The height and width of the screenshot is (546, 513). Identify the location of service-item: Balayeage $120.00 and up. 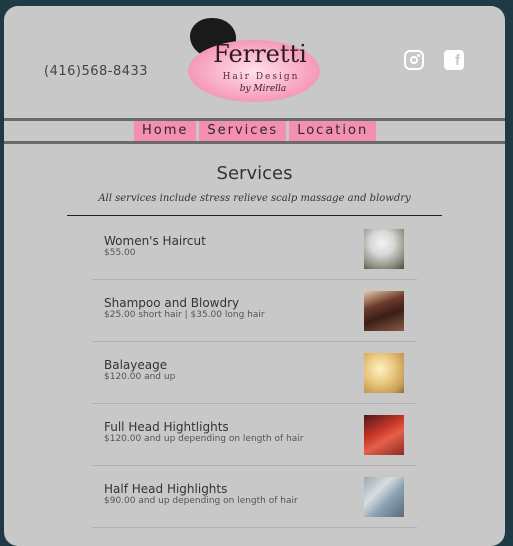
(254, 373).